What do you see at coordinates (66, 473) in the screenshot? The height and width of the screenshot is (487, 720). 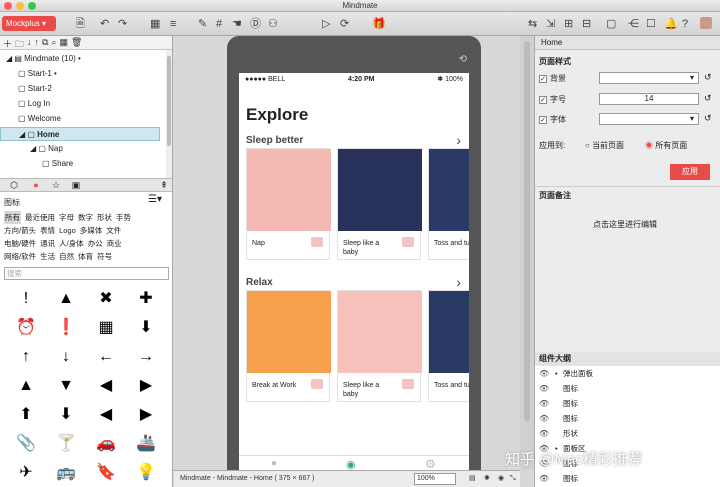 I see `library-icon: 🚌` at bounding box center [66, 473].